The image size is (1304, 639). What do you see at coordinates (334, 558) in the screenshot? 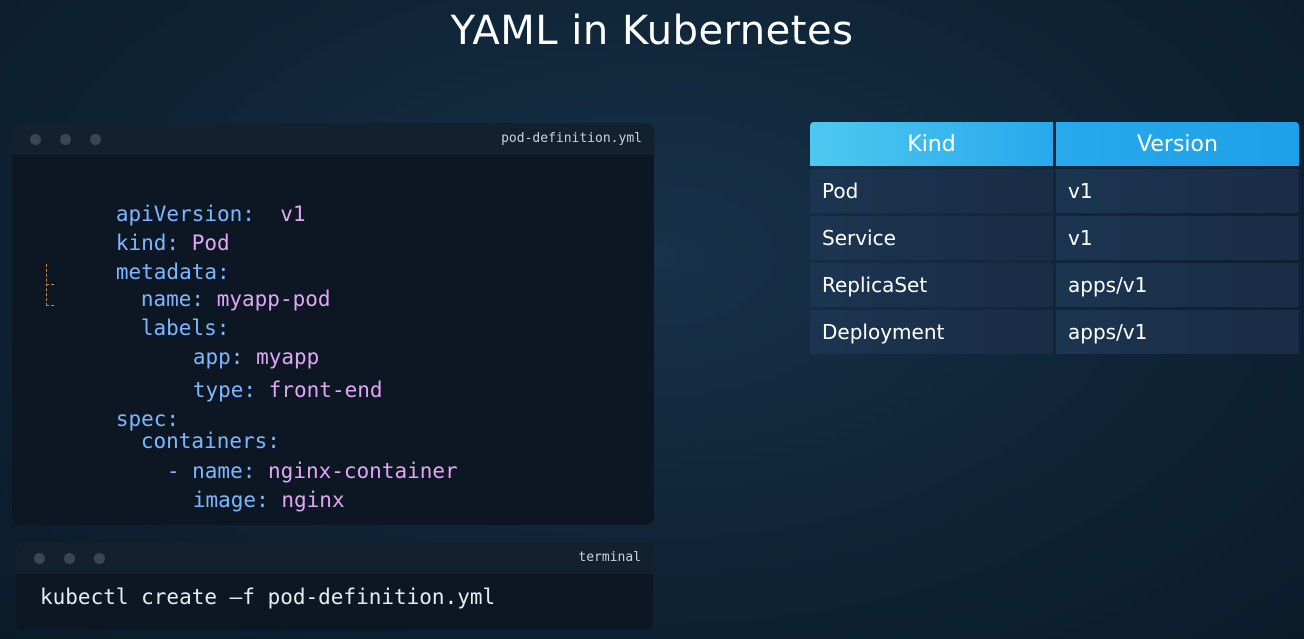
I see `window-titlebar: terminal` at bounding box center [334, 558].